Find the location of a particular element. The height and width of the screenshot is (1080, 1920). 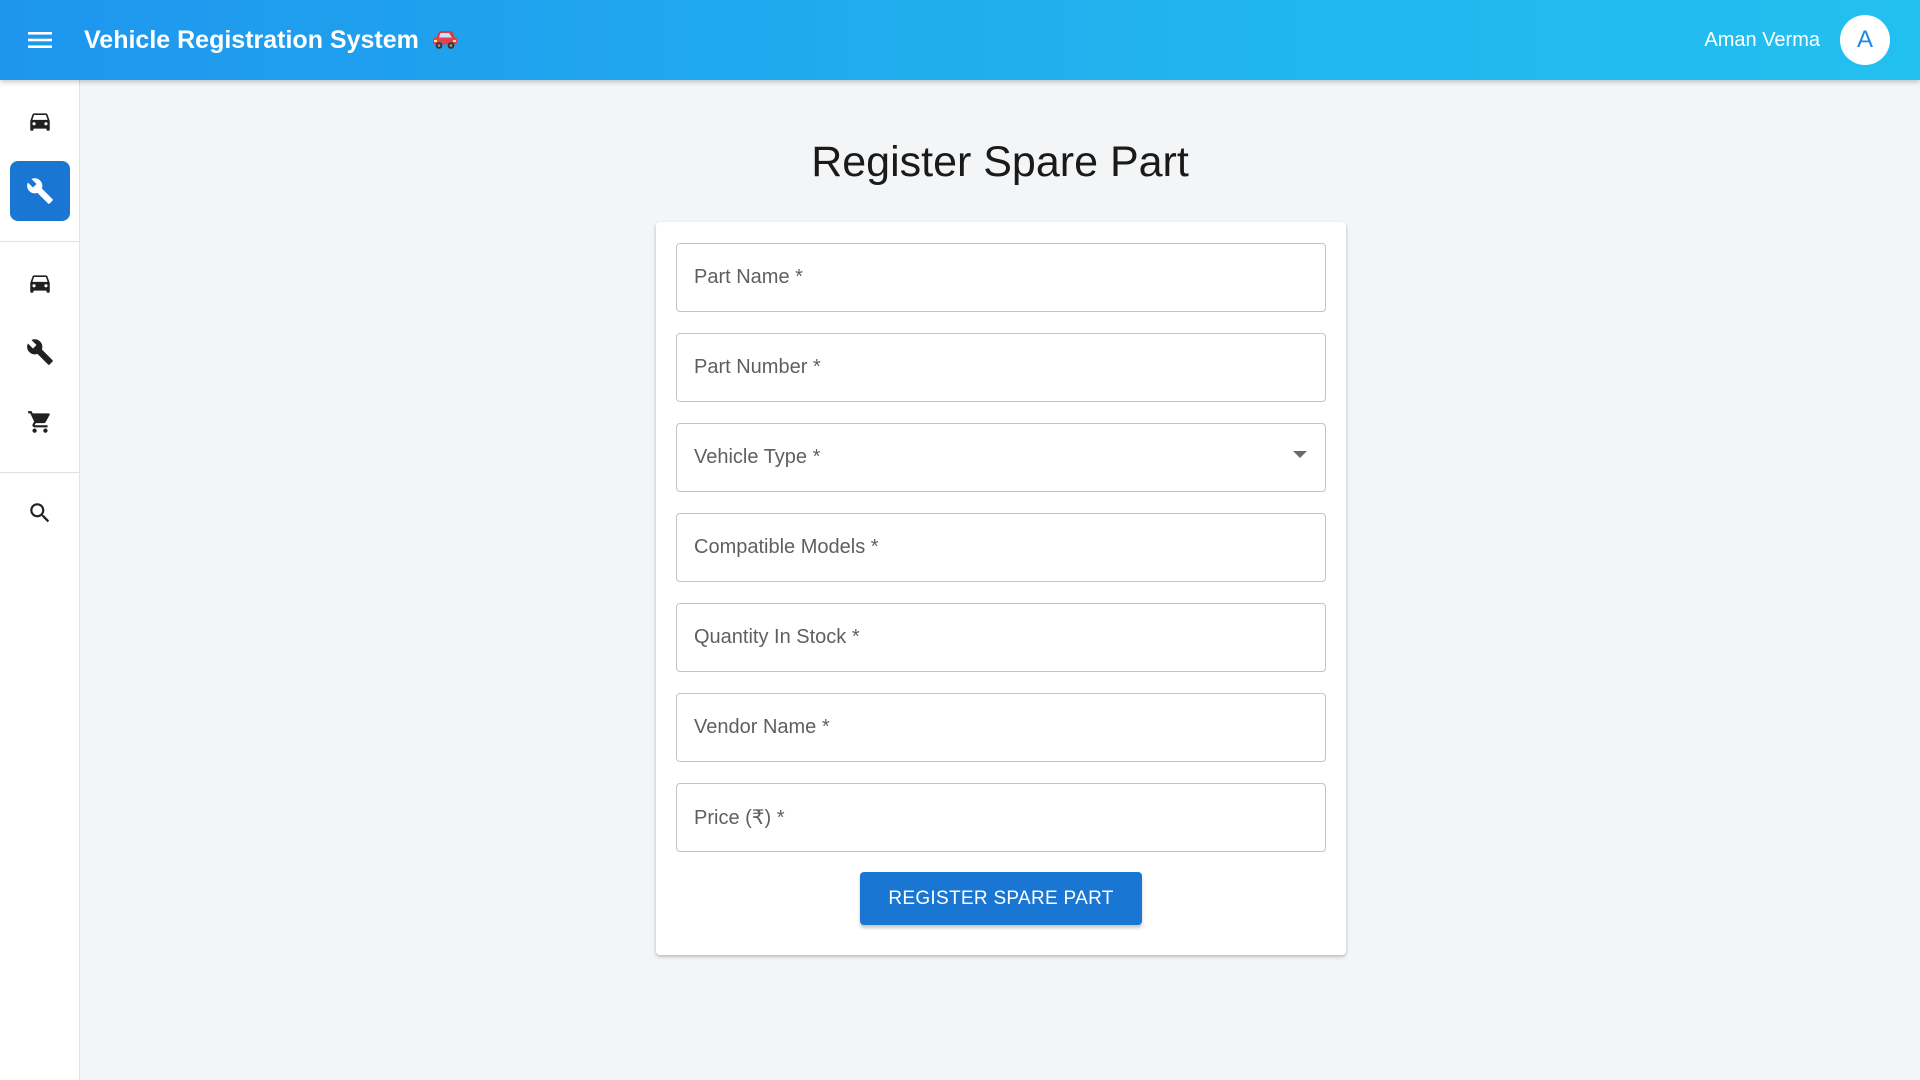

compatible-models-input is located at coordinates (1001, 547).